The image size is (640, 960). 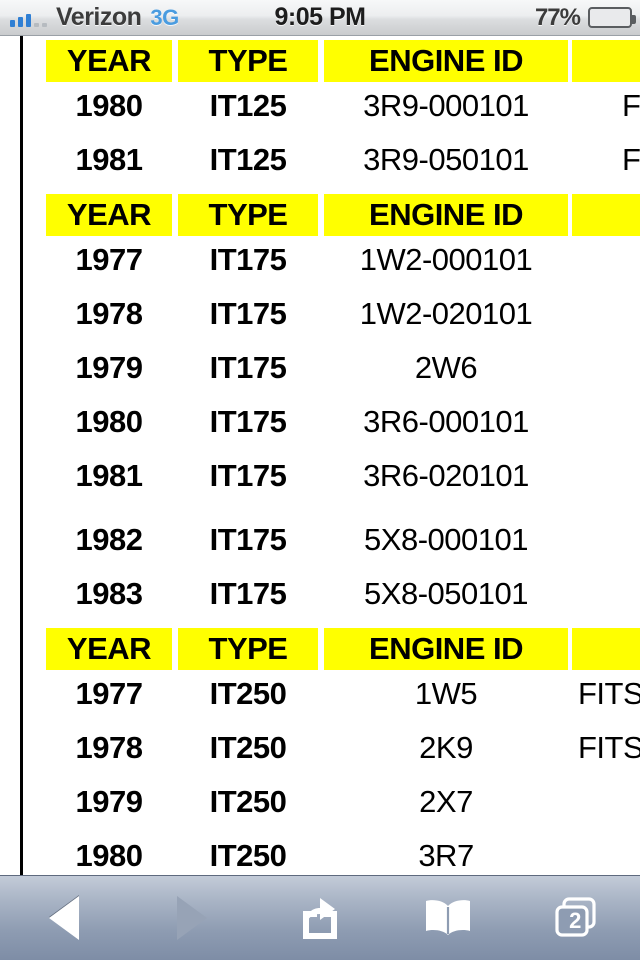 What do you see at coordinates (320, 805) in the screenshot?
I see `table-row: 1979 IT250 2X7` at bounding box center [320, 805].